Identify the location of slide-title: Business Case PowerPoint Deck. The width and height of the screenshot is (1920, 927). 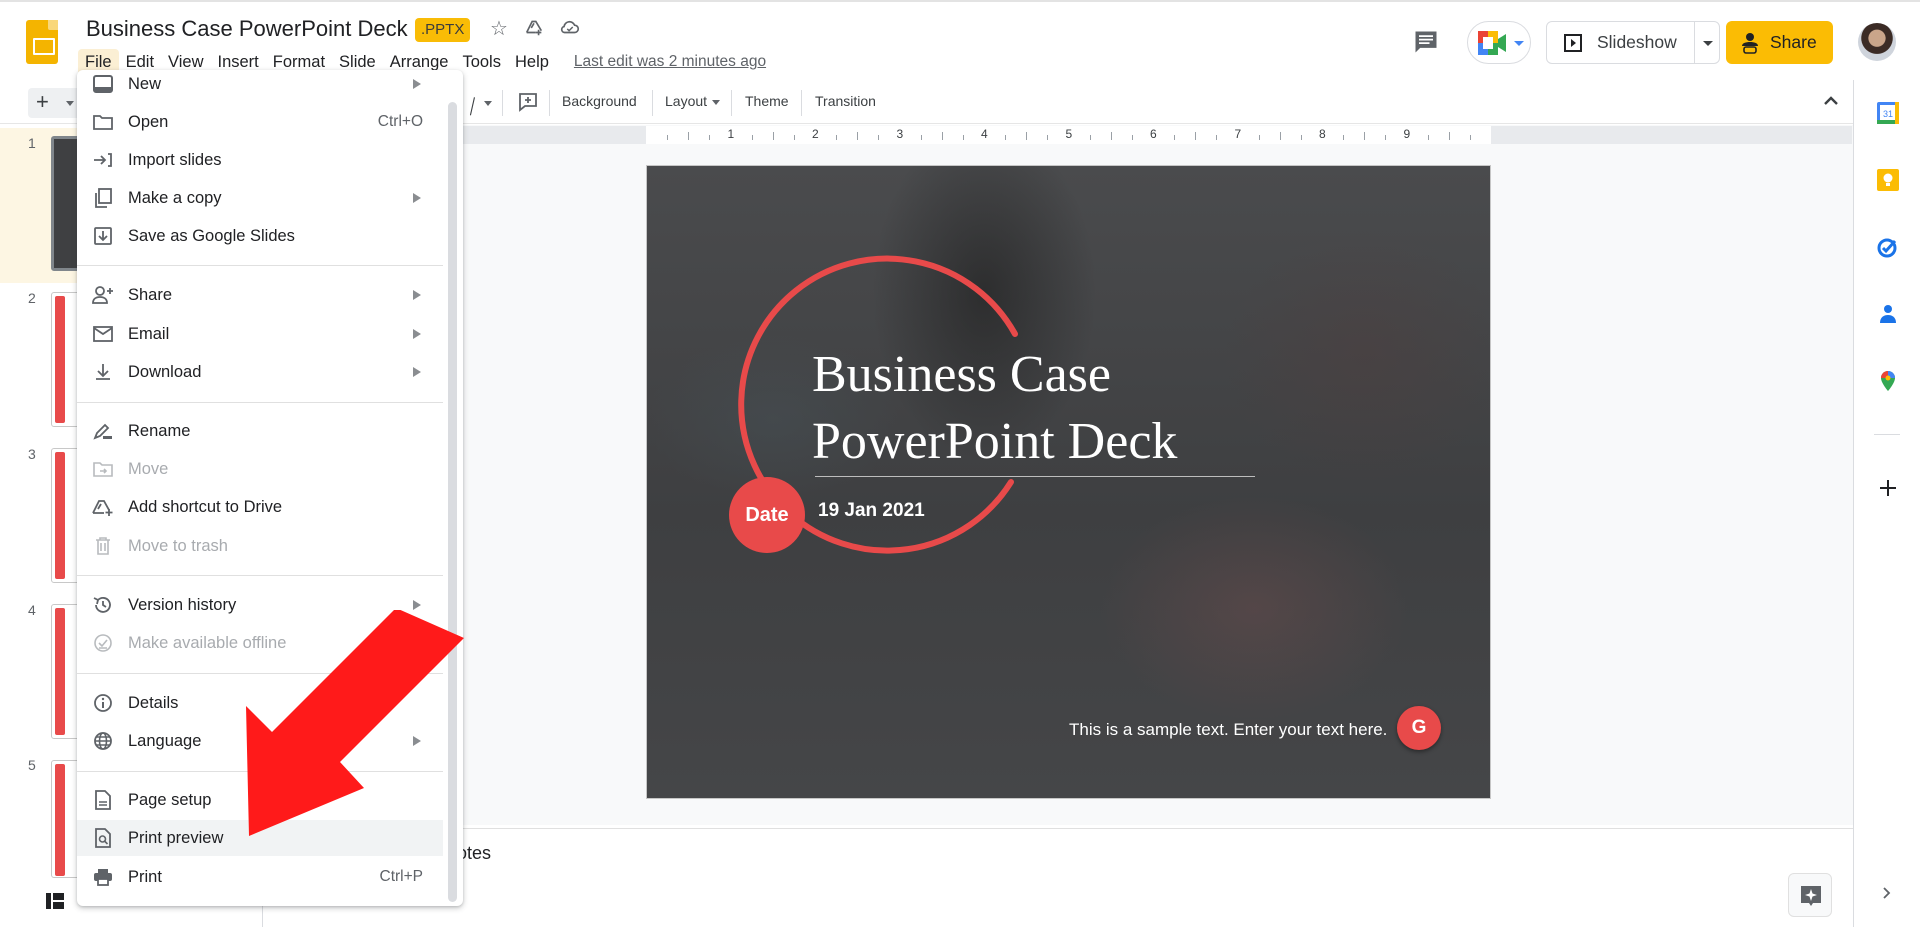
(994, 408).